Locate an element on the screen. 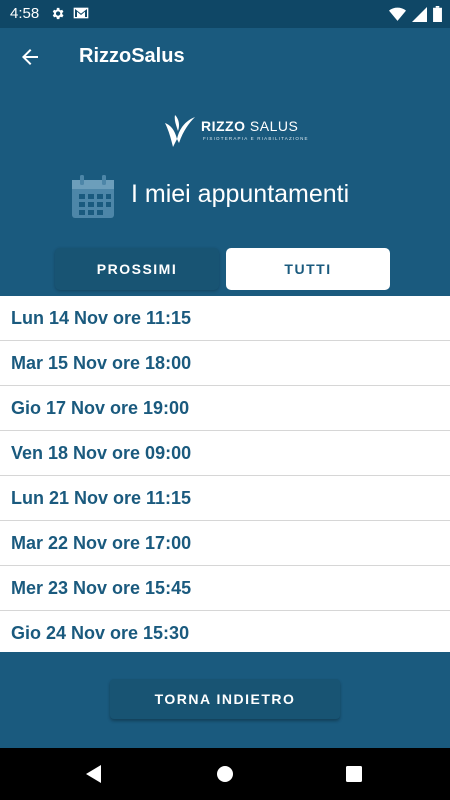  logo-tagline: FISIOTERAPIA E RIABILITAZIONE is located at coordinates (256, 138).